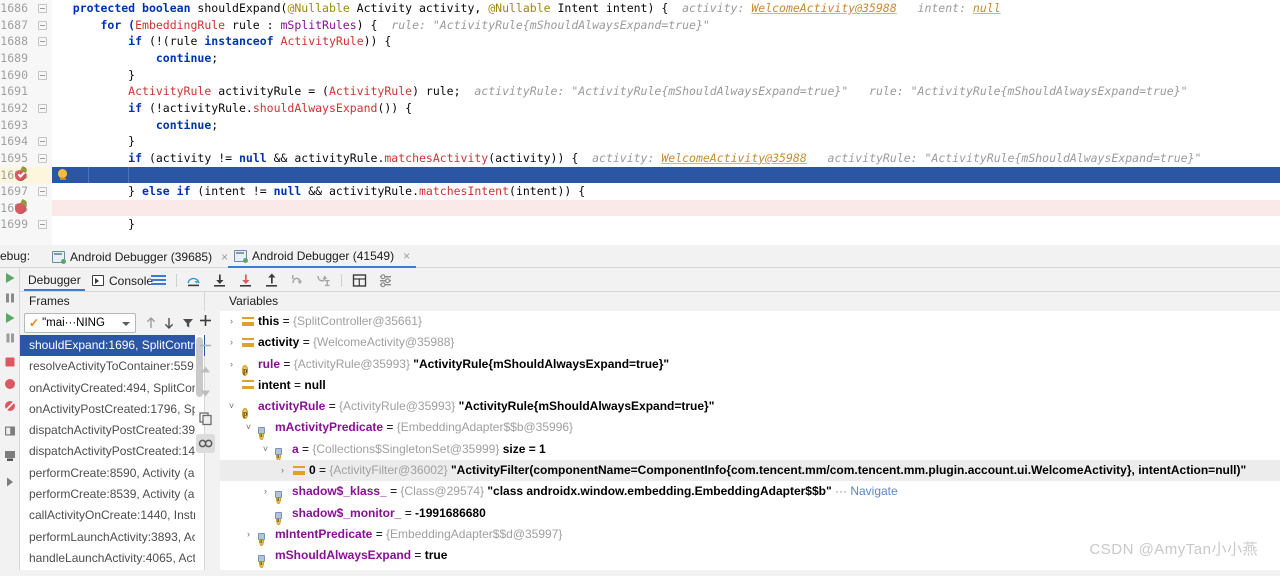 This screenshot has width=1280, height=576. What do you see at coordinates (640, 280) in the screenshot?
I see `debugger-toolbar: Debugger Console` at bounding box center [640, 280].